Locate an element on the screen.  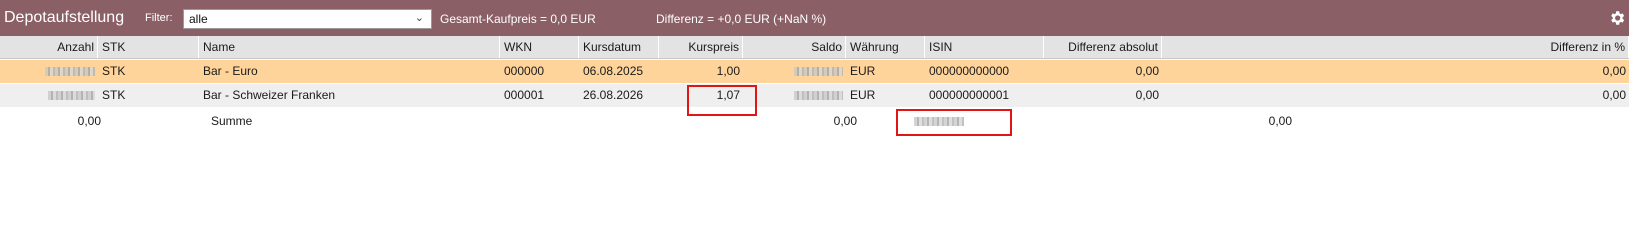
filter-value: alle is located at coordinates (198, 19).